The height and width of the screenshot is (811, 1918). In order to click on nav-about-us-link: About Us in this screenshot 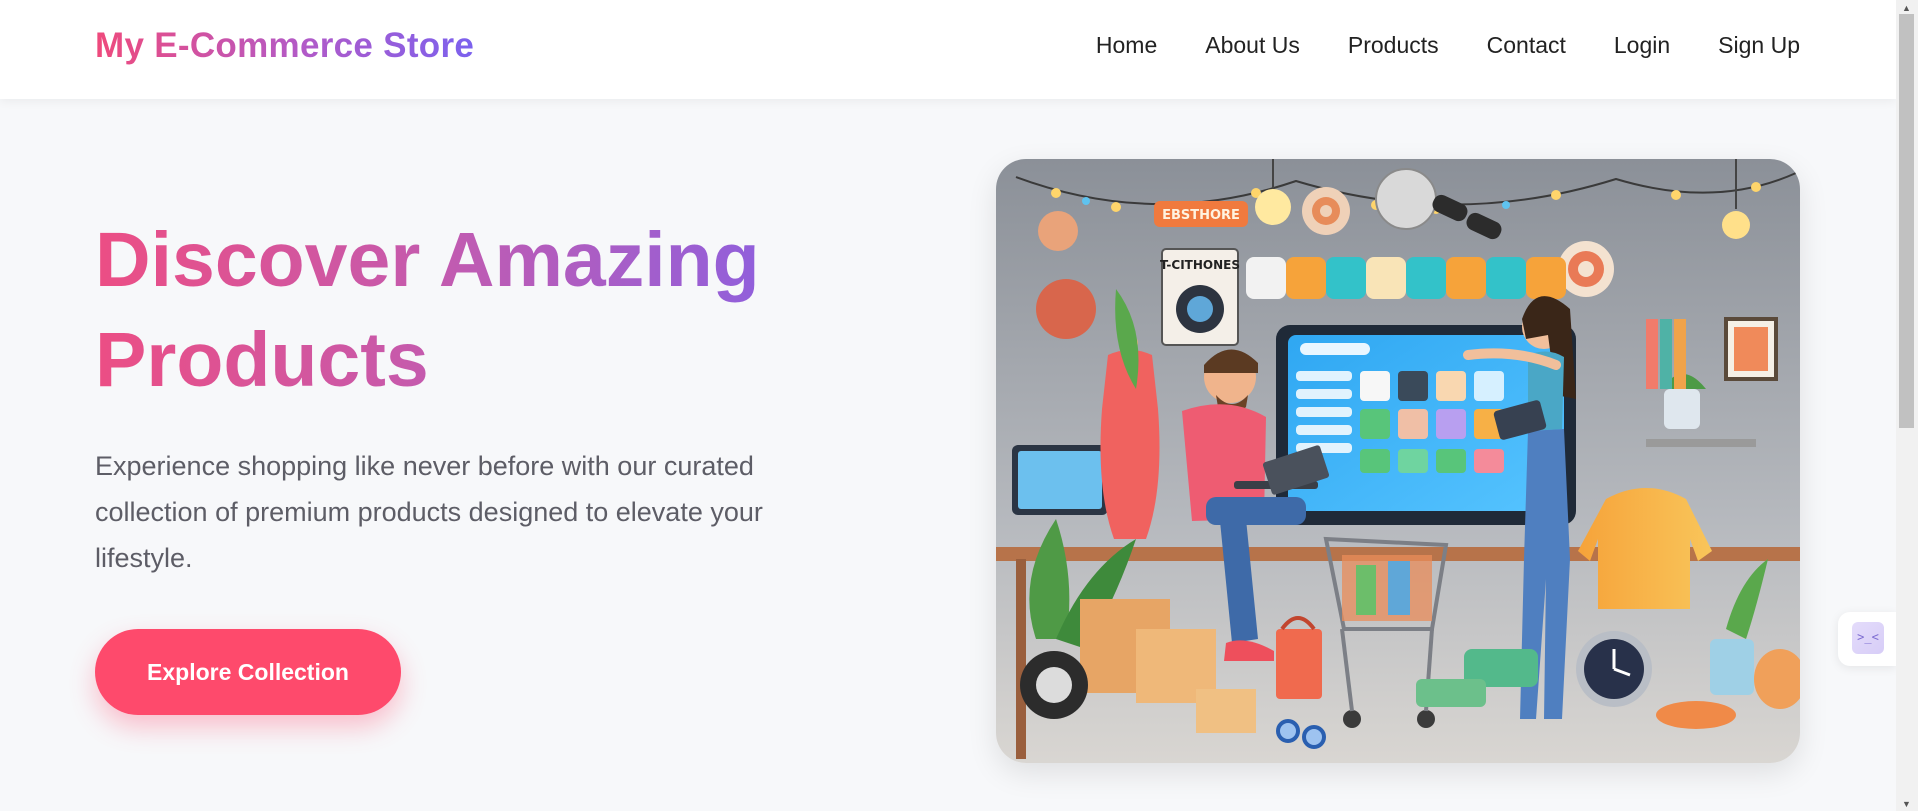, I will do `click(1252, 45)`.